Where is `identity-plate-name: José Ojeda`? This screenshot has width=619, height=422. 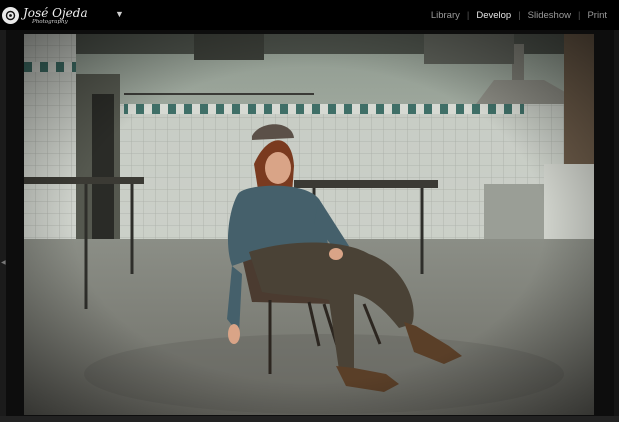
identity-plate-name: José Ojeda is located at coordinates (55, 12).